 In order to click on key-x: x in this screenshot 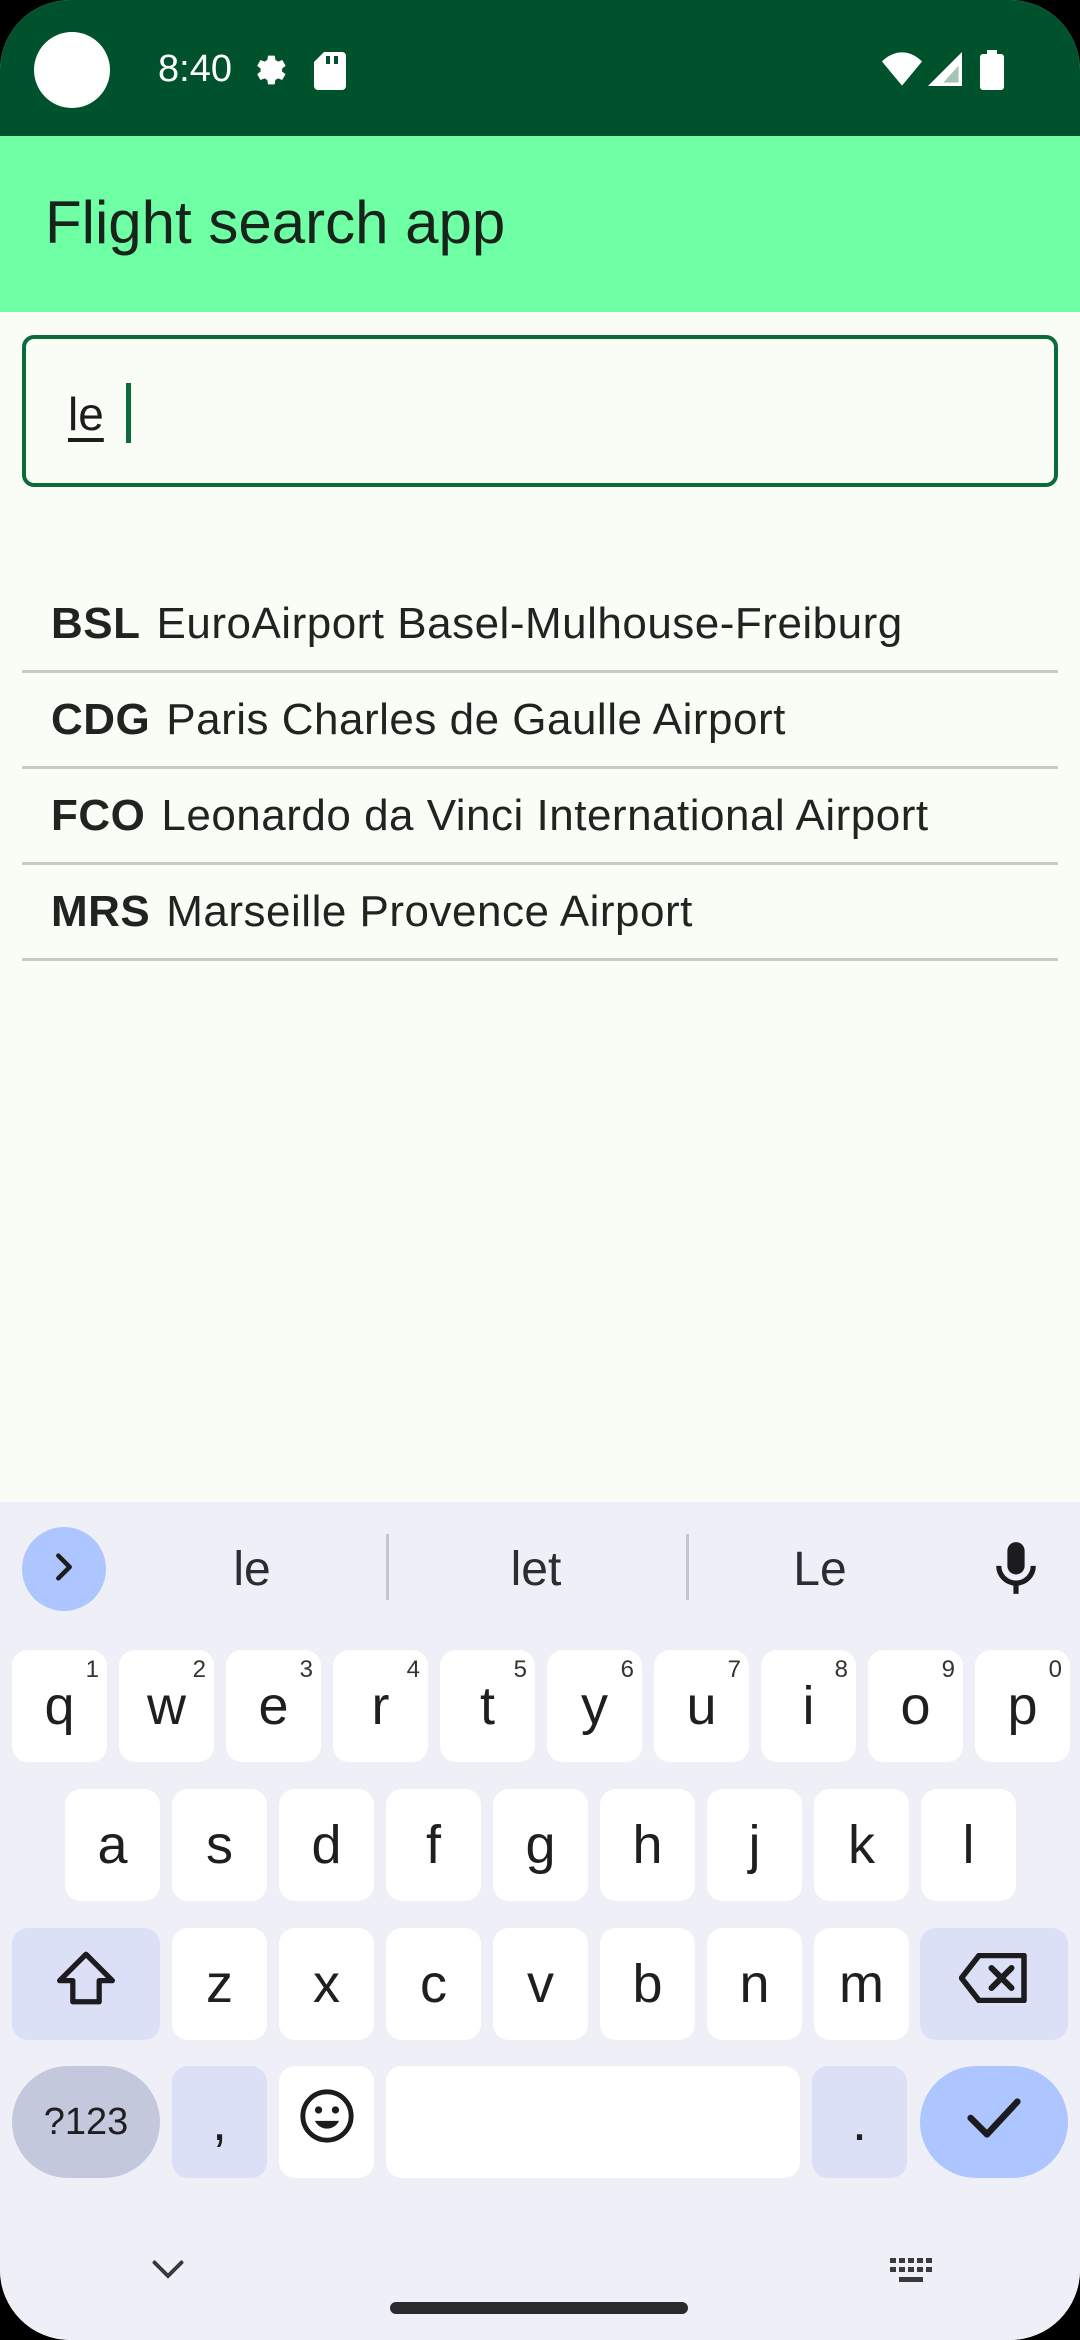, I will do `click(326, 1984)`.